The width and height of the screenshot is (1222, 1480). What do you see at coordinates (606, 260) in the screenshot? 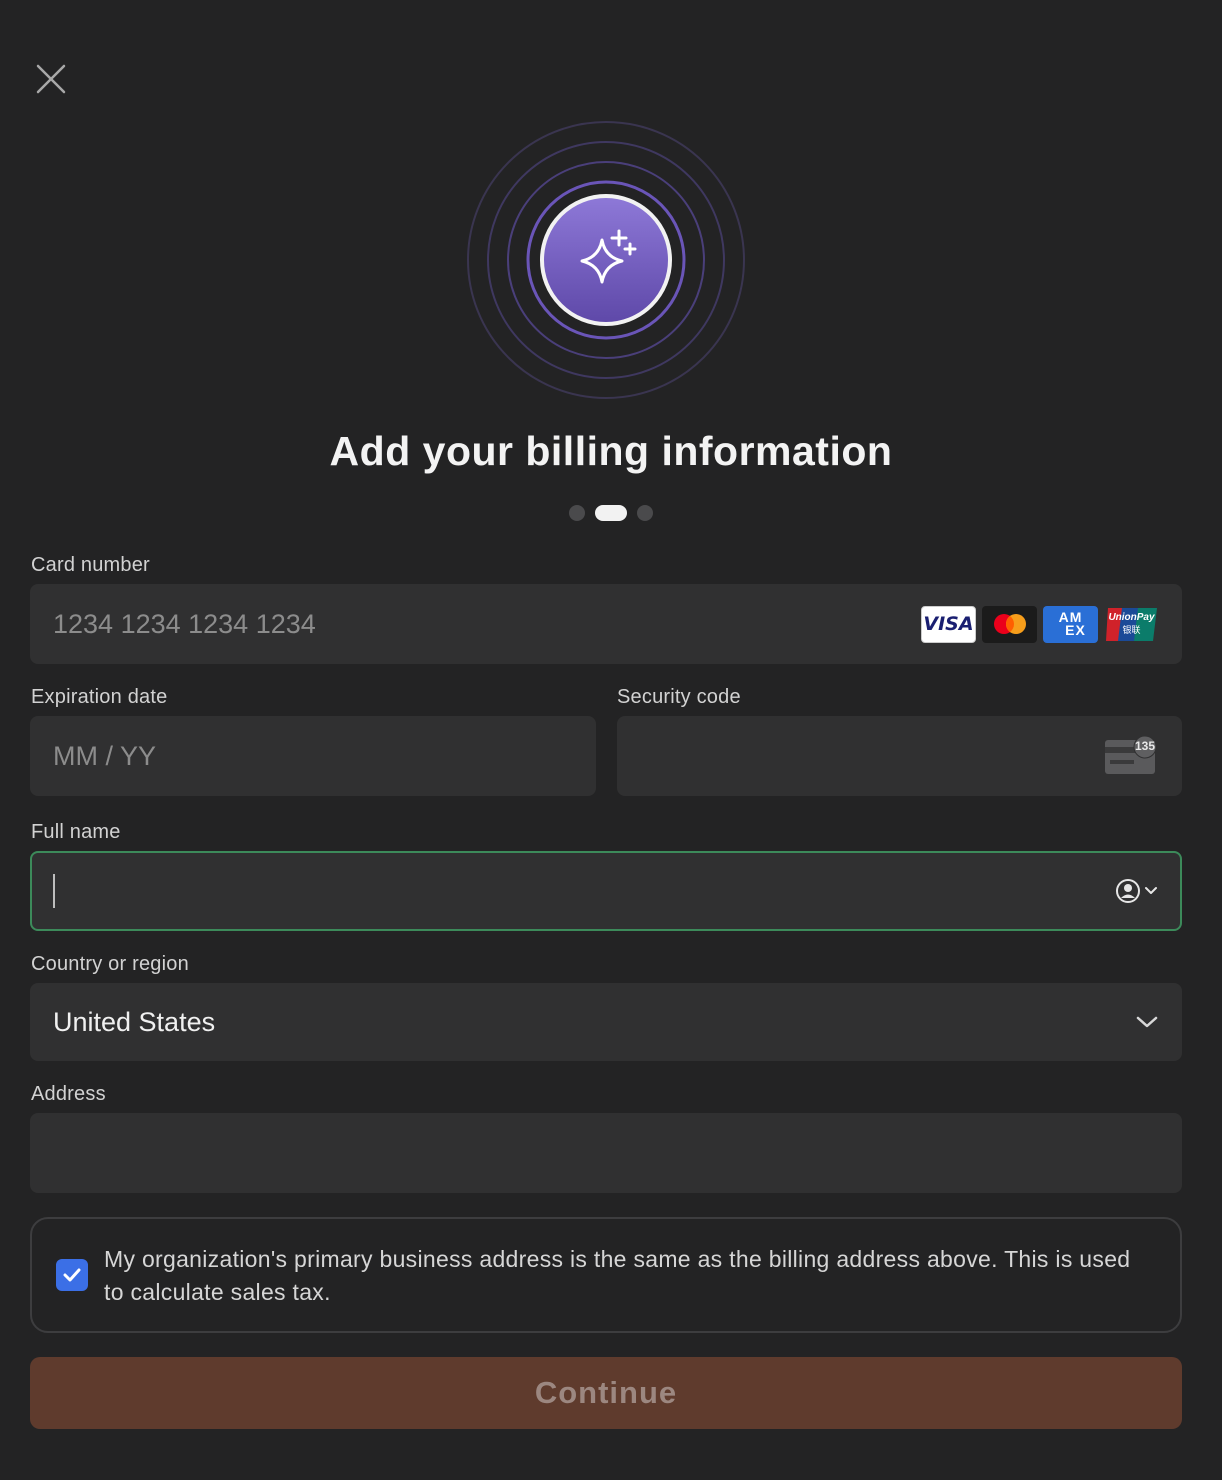
I see `hero-illustration` at bounding box center [606, 260].